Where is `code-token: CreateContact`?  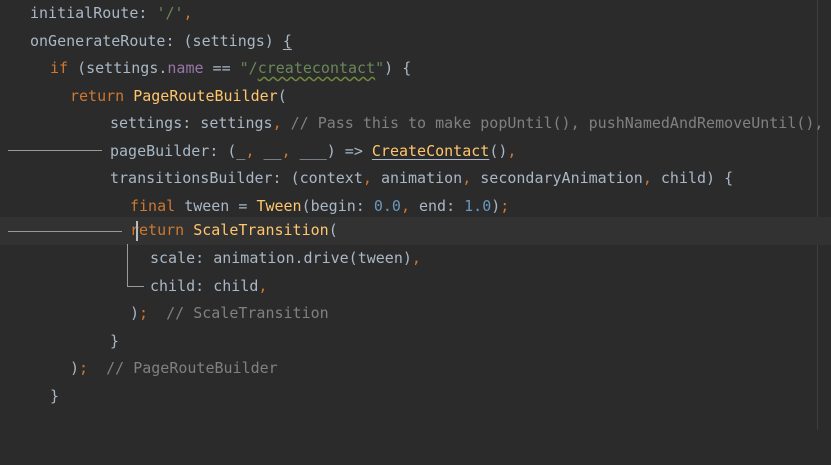 code-token: CreateContact is located at coordinates (430, 150).